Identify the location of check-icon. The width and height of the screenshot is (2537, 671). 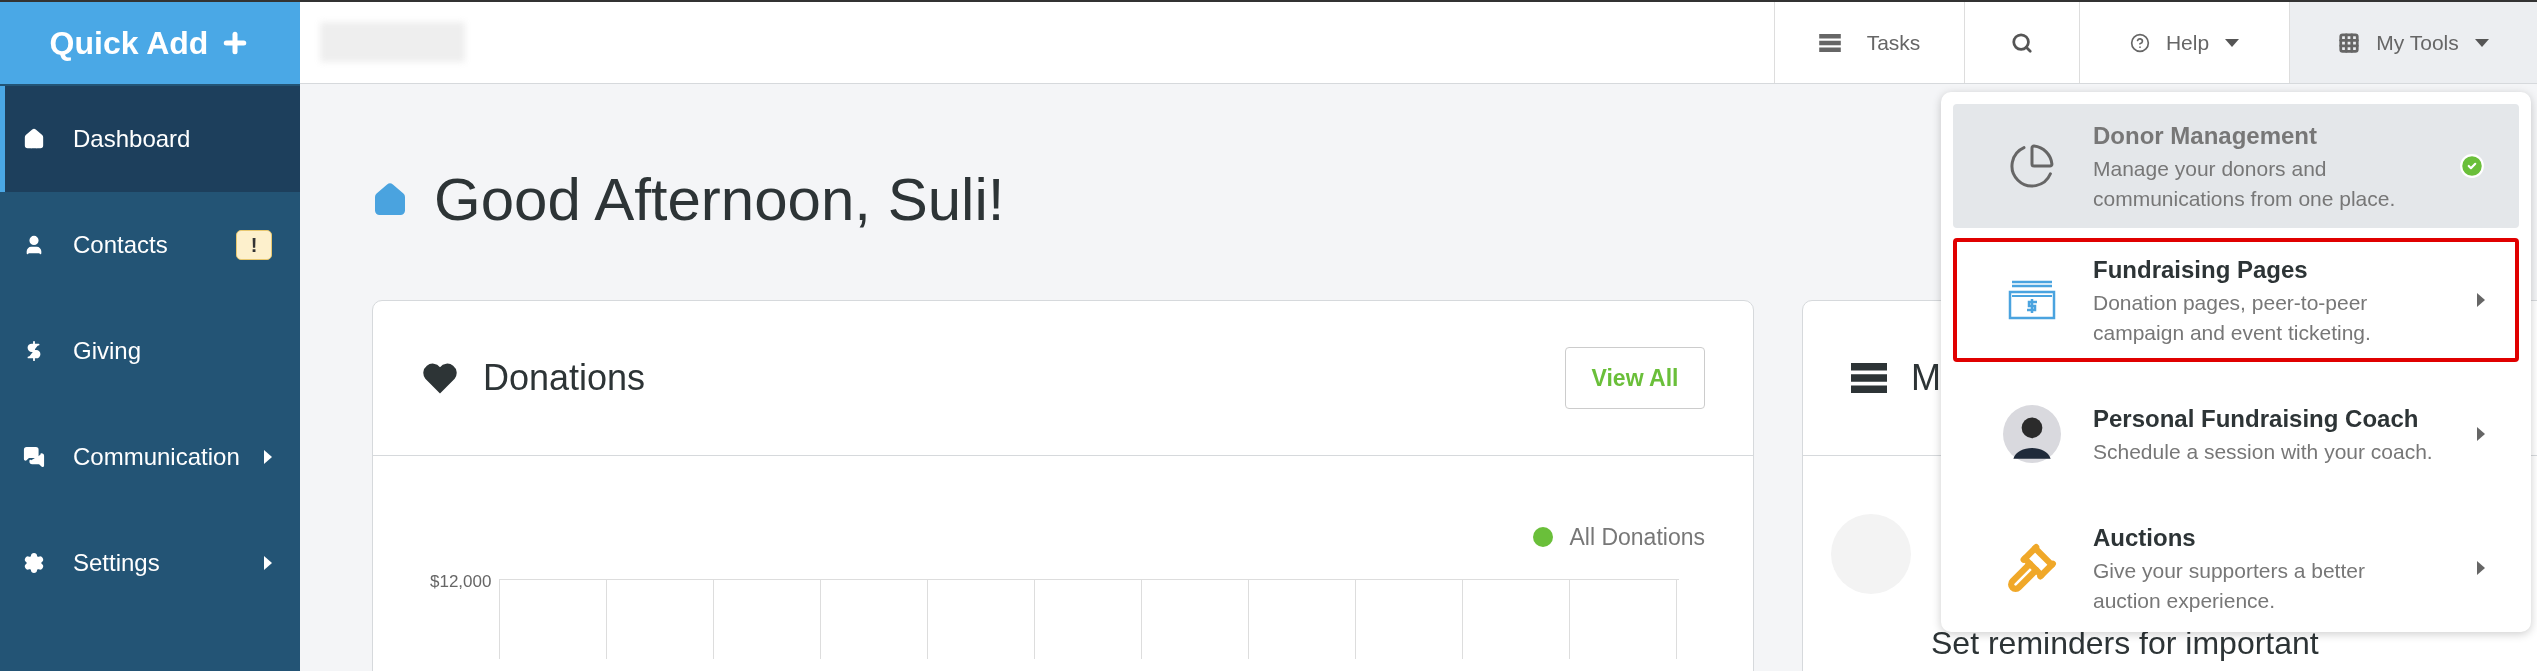
(2472, 166).